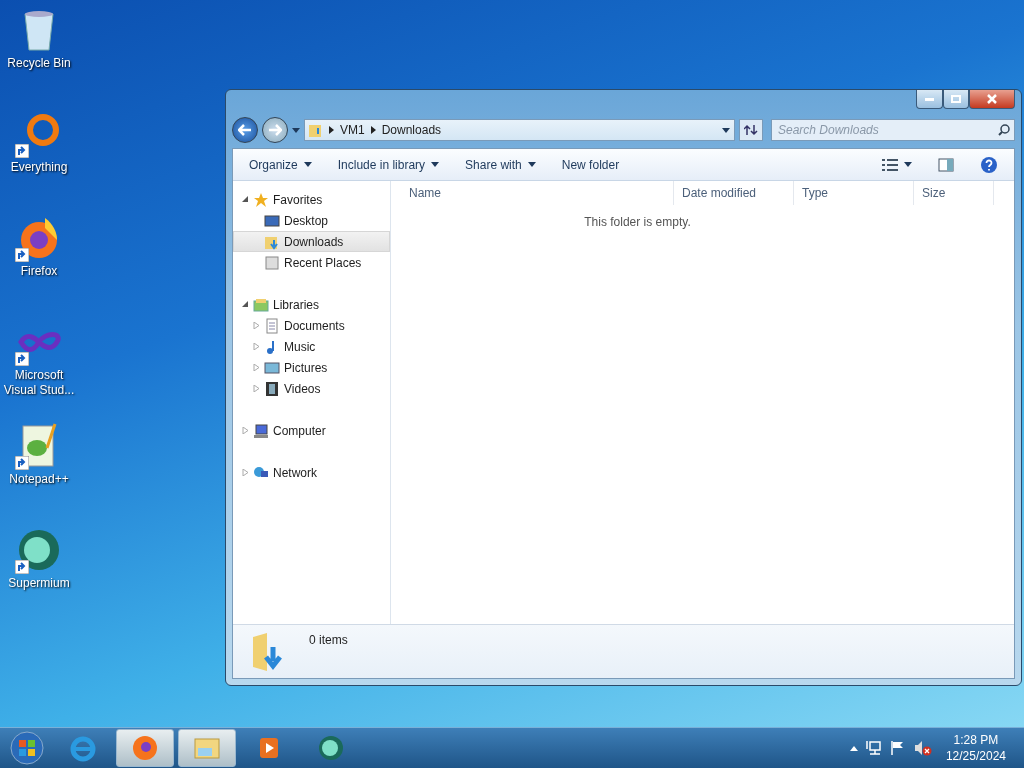 Image resolution: width=1024 pixels, height=768 pixels. What do you see at coordinates (311, 262) in the screenshot?
I see `nav-tree-item: Recent Places` at bounding box center [311, 262].